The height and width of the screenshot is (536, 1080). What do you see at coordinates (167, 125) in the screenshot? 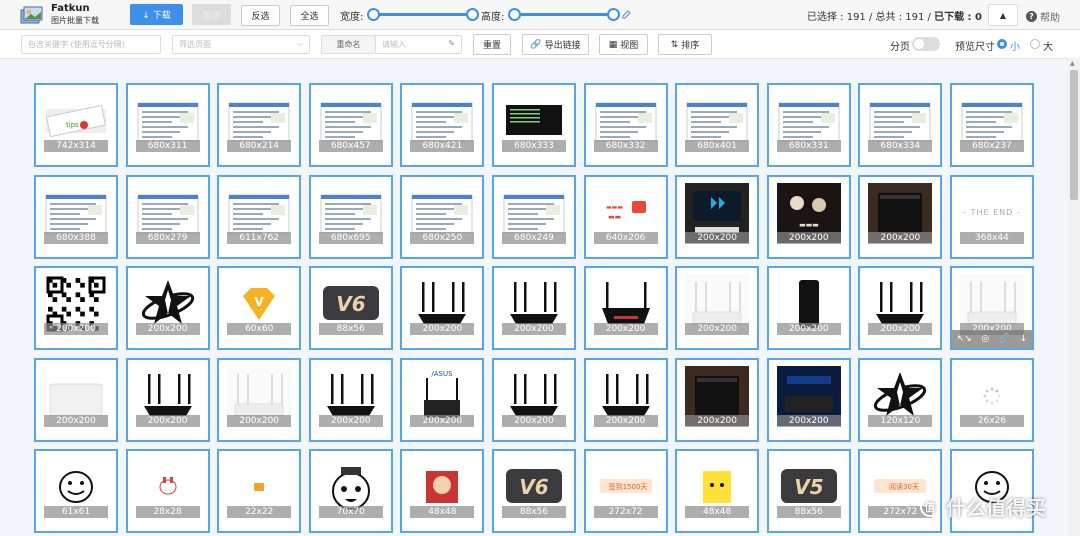
I see `image-tile: 680x311` at bounding box center [167, 125].